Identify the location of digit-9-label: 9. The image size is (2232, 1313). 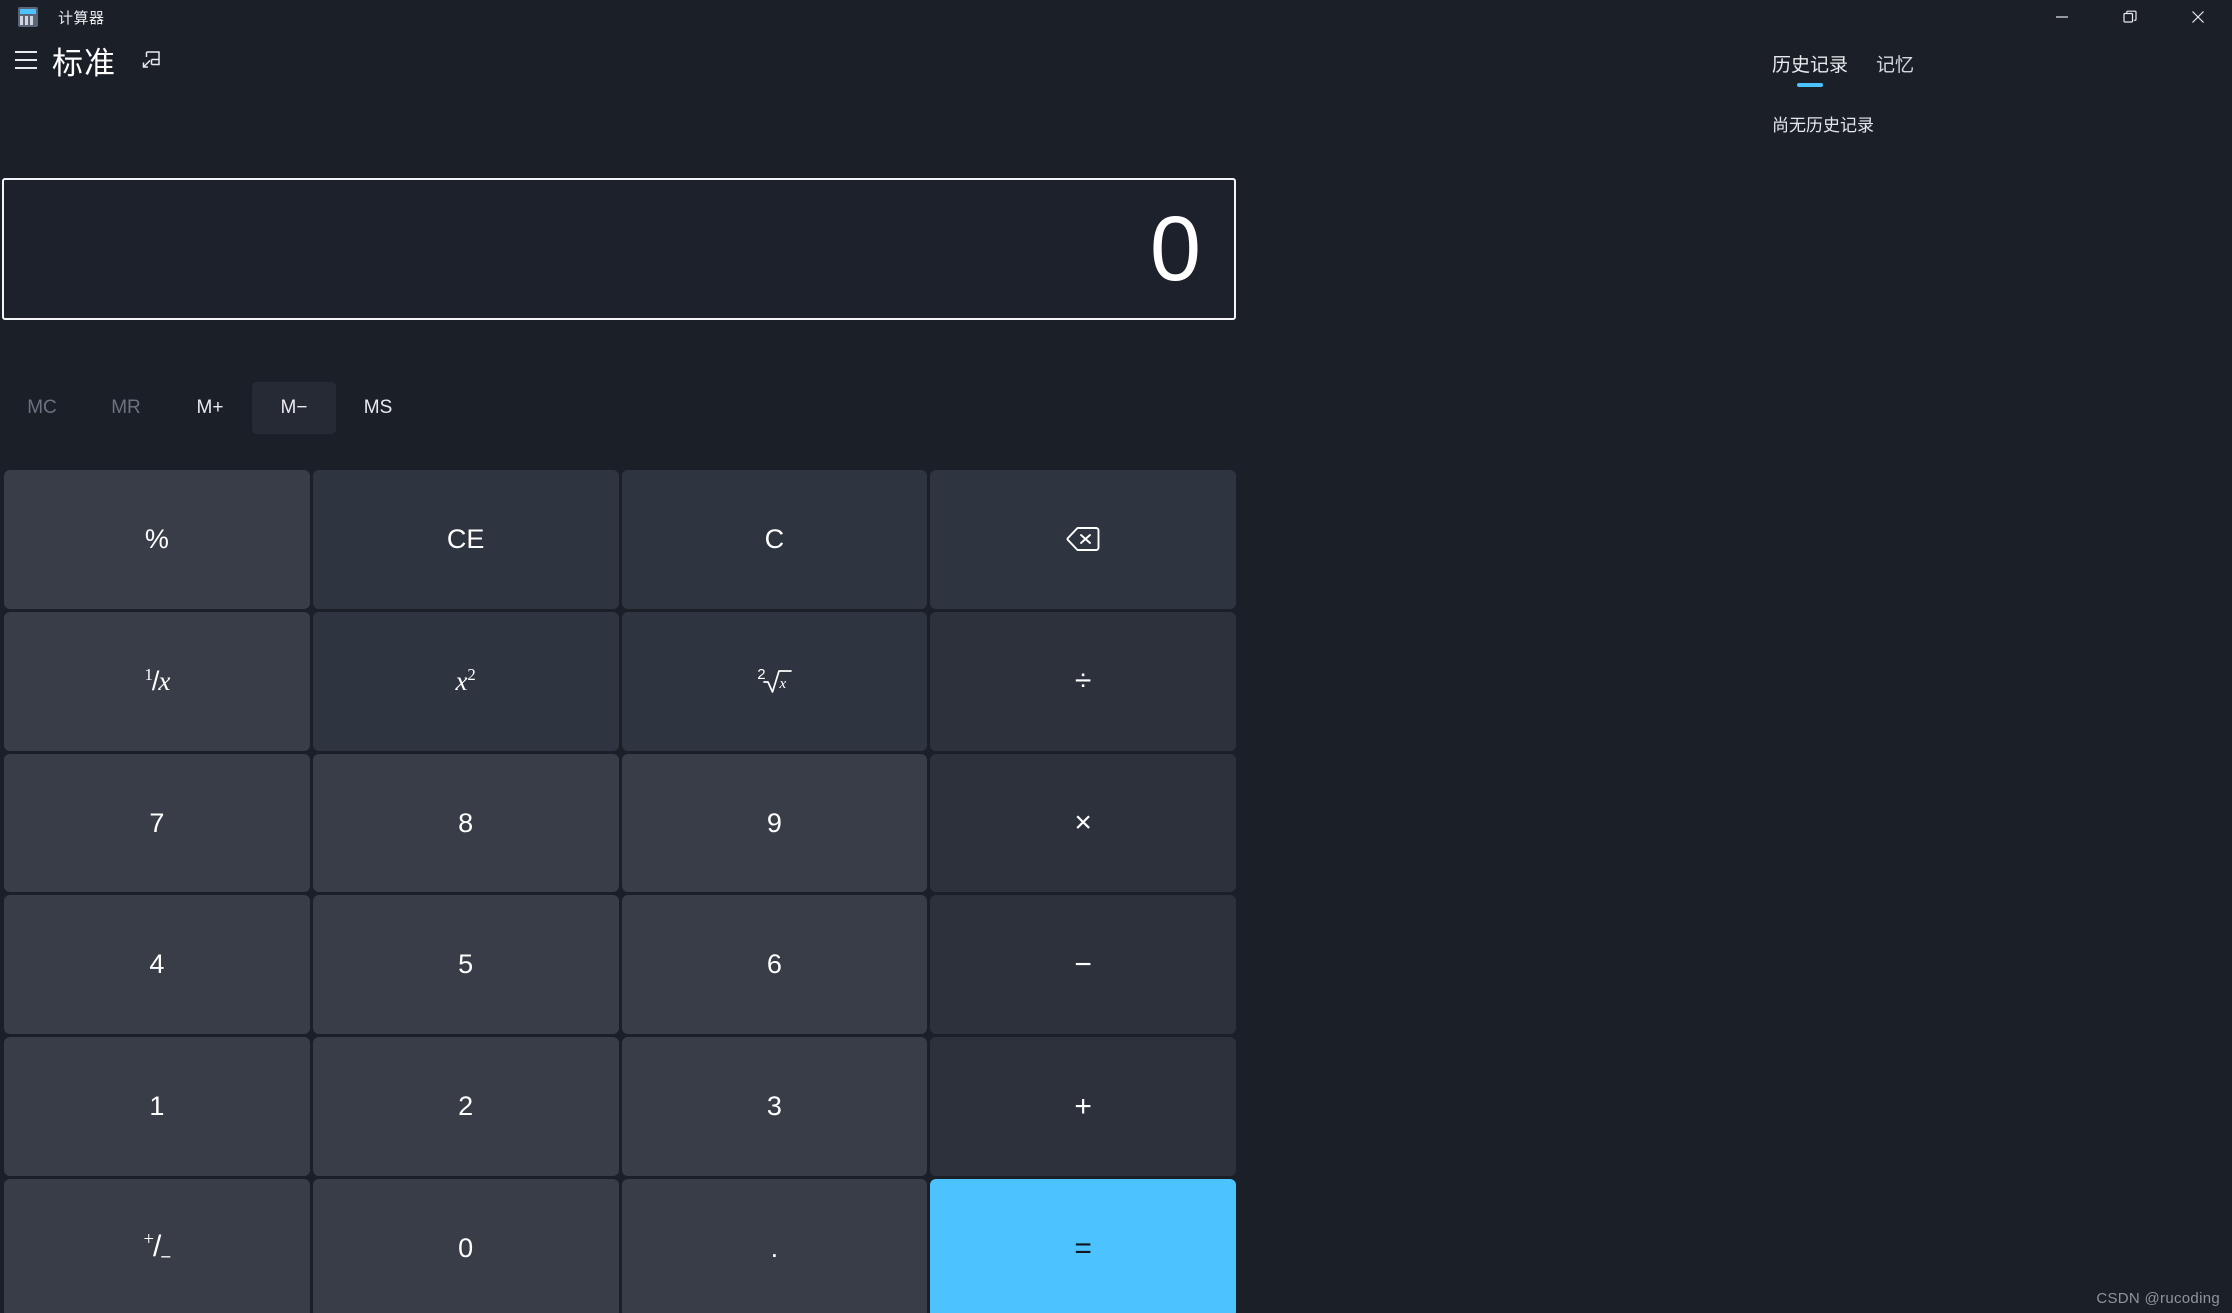
(774, 822).